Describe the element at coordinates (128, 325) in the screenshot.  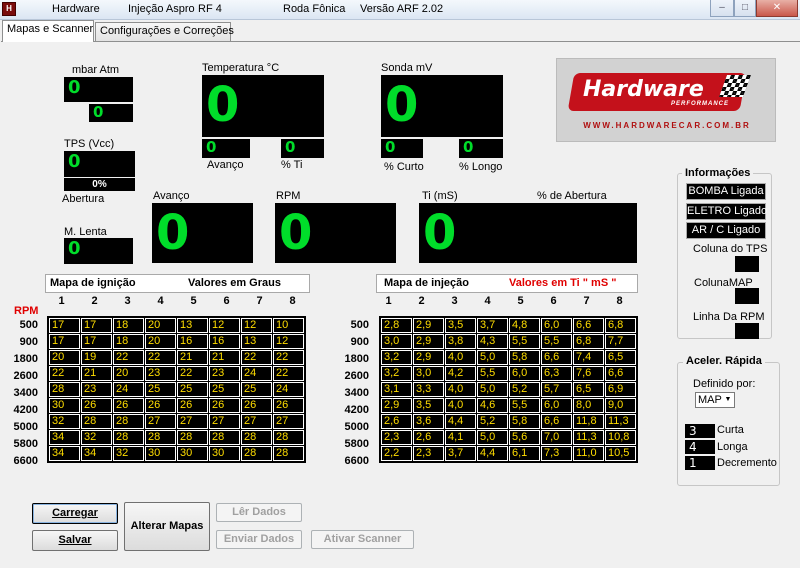
I see `ignition-cell: 18` at that location.